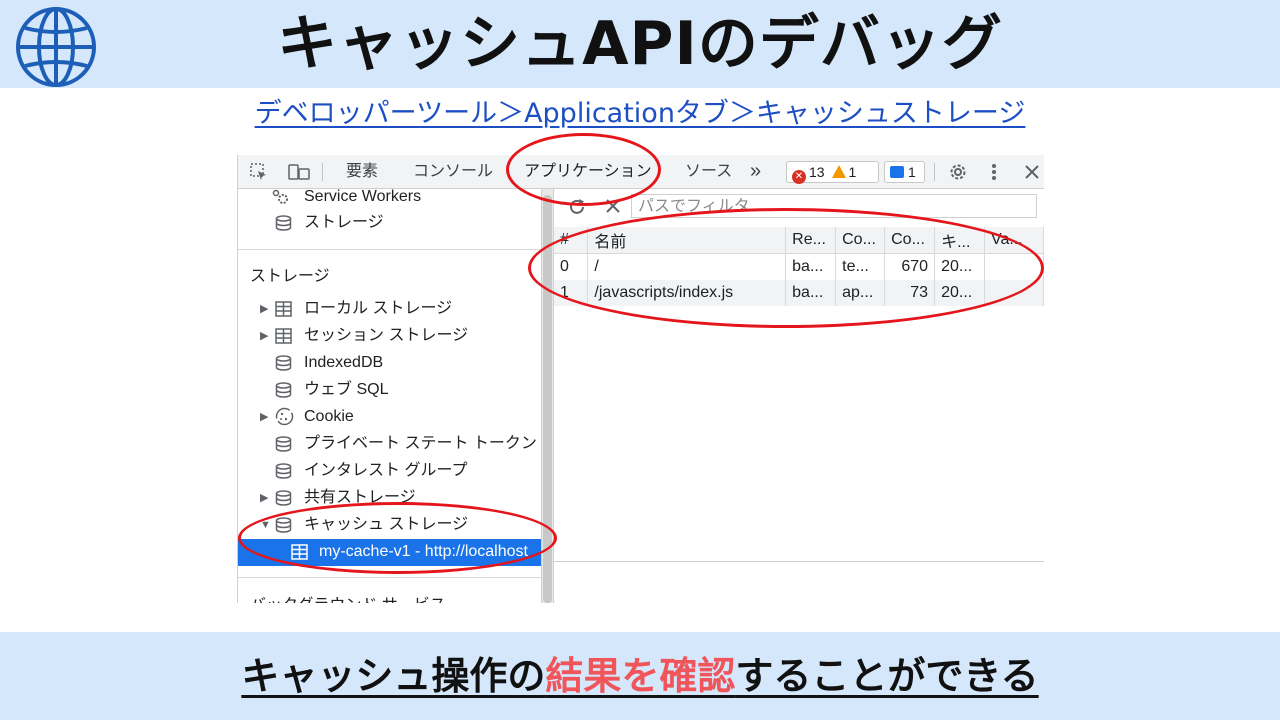  What do you see at coordinates (640, 113) in the screenshot?
I see `breadcrumb-text: デベロッパーツール＞Applicationタブ＞キャッシュストレージ` at bounding box center [640, 113].